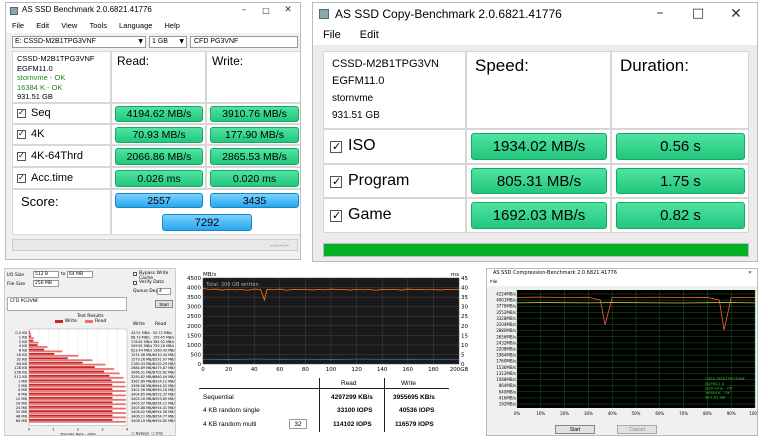 The width and height of the screenshot is (762, 439). Describe the element at coordinates (159, 433) in the screenshot. I see `unit-option-io: IO/s` at that location.